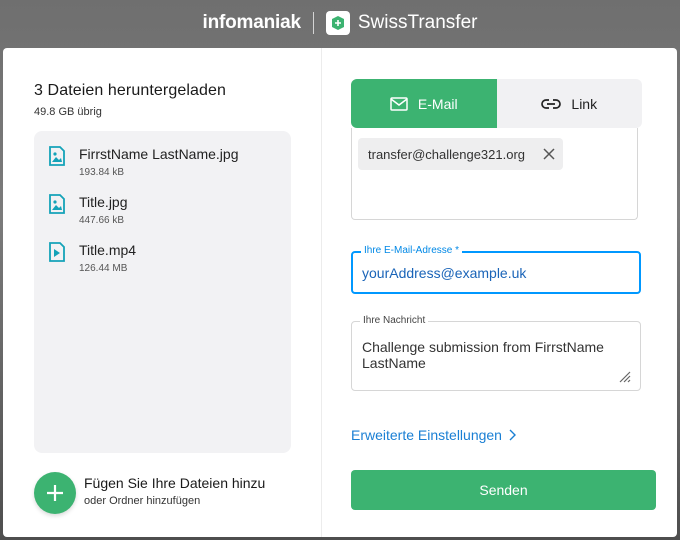 The image size is (680, 540). I want to click on tab-email: E-Mail, so click(424, 103).